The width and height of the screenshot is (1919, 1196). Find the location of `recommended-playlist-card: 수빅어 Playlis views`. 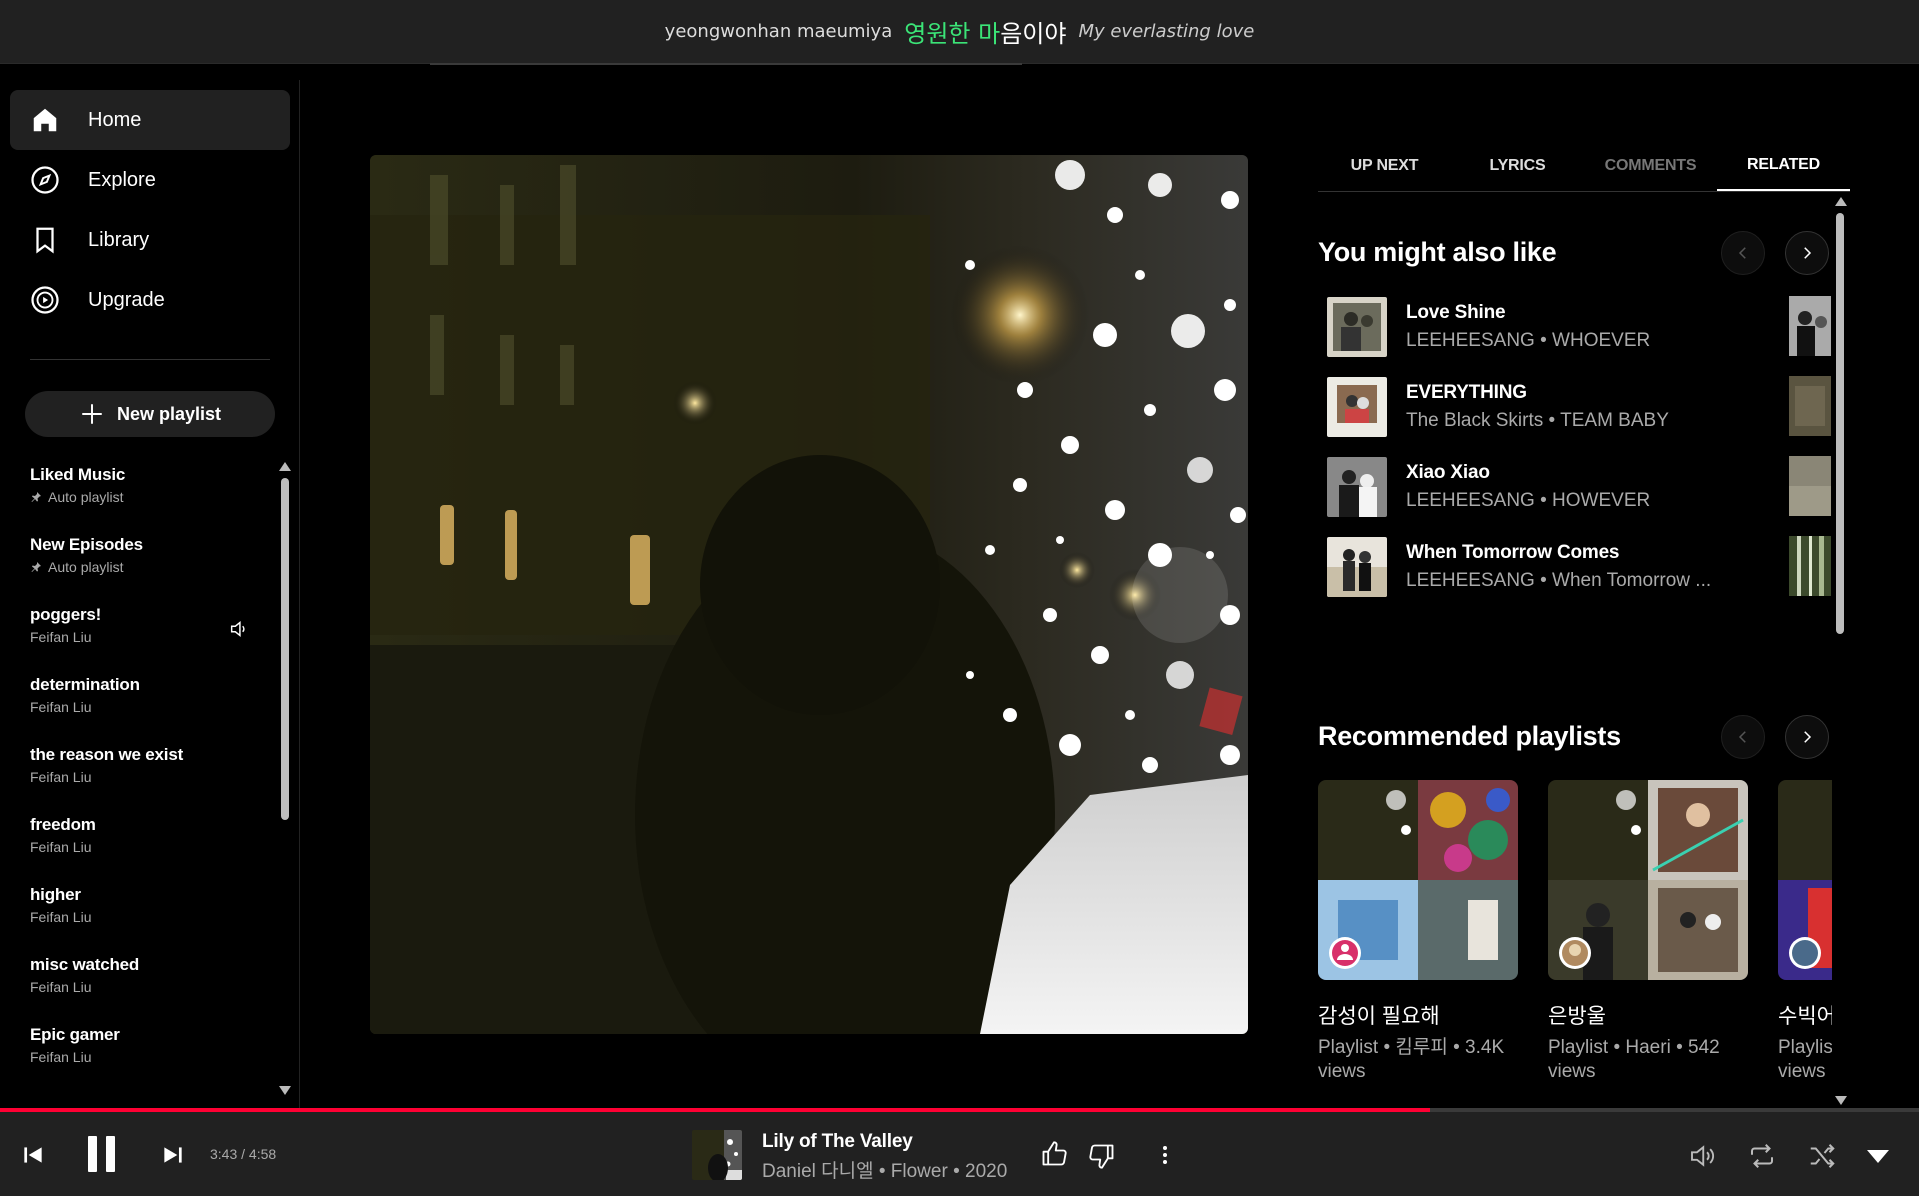

recommended-playlist-card: 수빅어 Playlis views is located at coordinates (1805, 932).